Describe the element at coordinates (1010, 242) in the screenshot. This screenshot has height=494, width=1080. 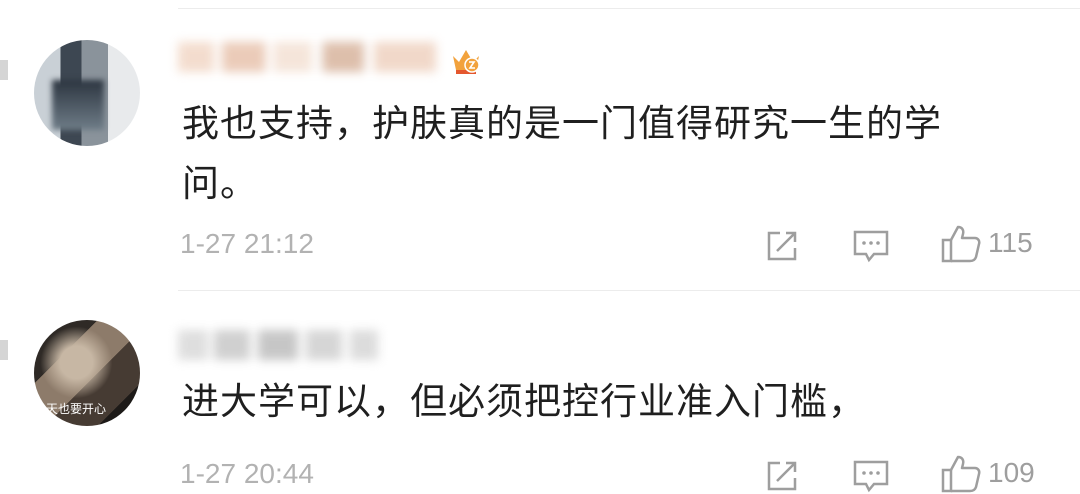
I see `like-count: 115` at that location.